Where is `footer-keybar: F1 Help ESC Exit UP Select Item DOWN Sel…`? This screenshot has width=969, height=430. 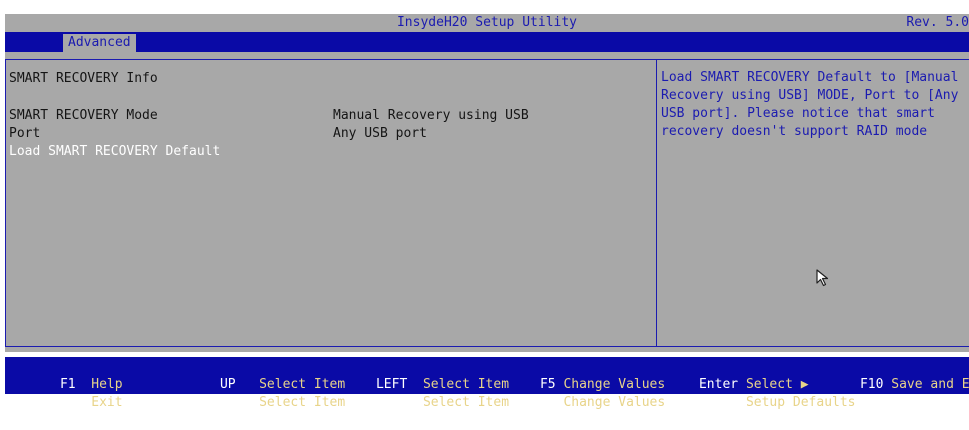 footer-keybar: F1 Help ESC Exit UP Select Item DOWN Sel… is located at coordinates (487, 383).